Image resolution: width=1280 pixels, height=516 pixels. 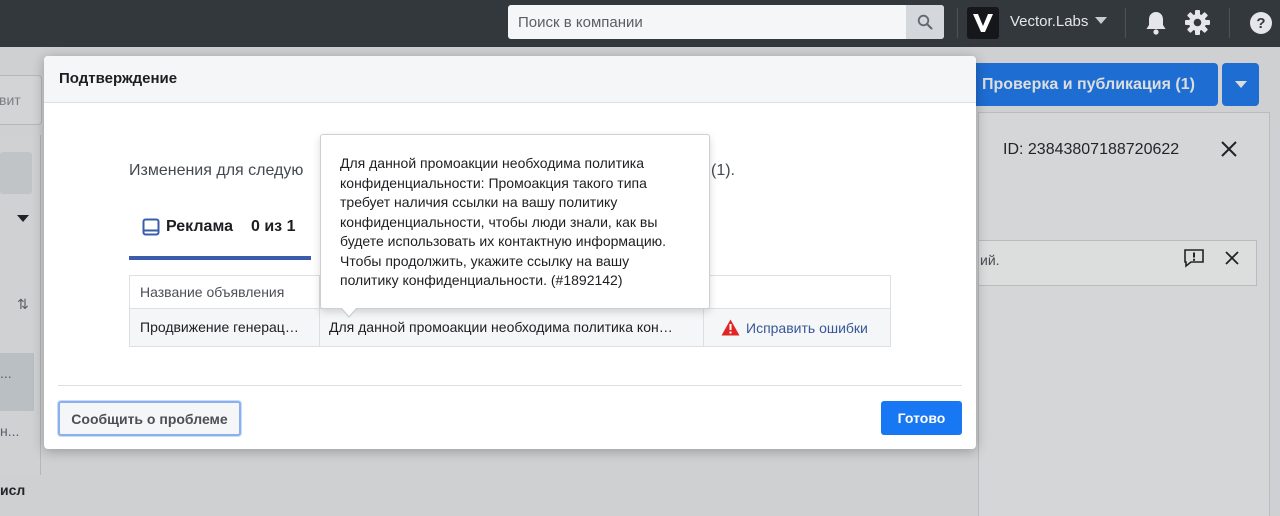 I want to click on tooltip-arrow, so click(x=349, y=313).